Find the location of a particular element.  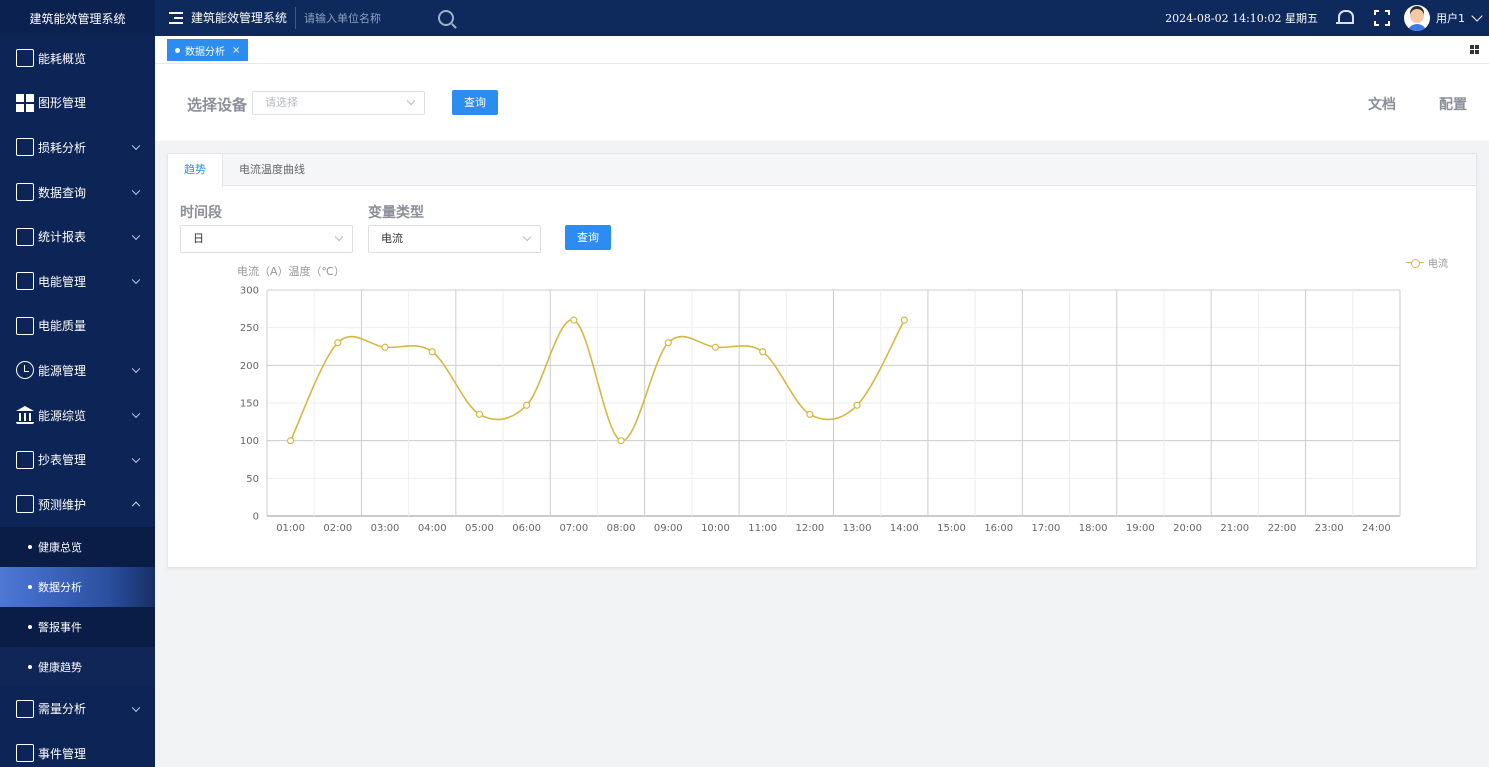

y-tick-label: 50 is located at coordinates (252, 479).